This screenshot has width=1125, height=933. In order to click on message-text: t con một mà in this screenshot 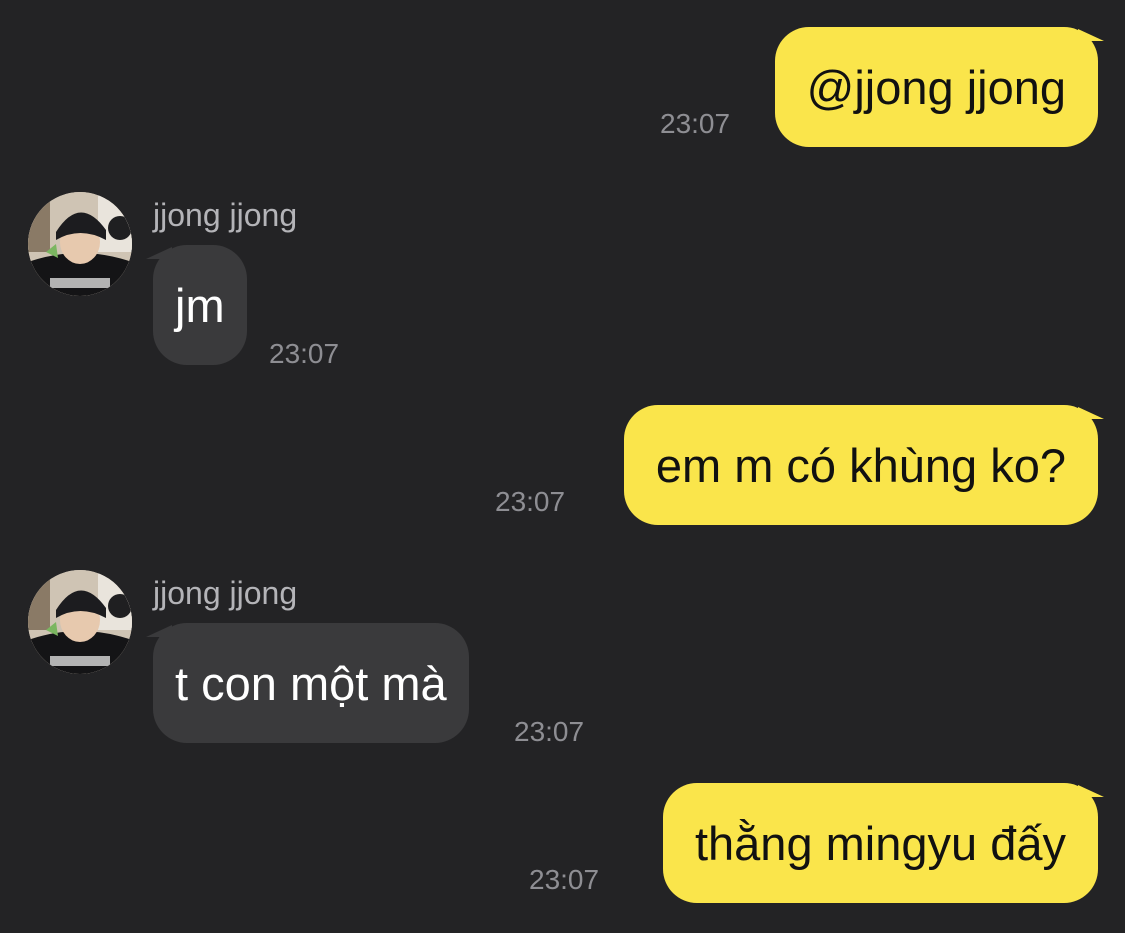, I will do `click(311, 683)`.